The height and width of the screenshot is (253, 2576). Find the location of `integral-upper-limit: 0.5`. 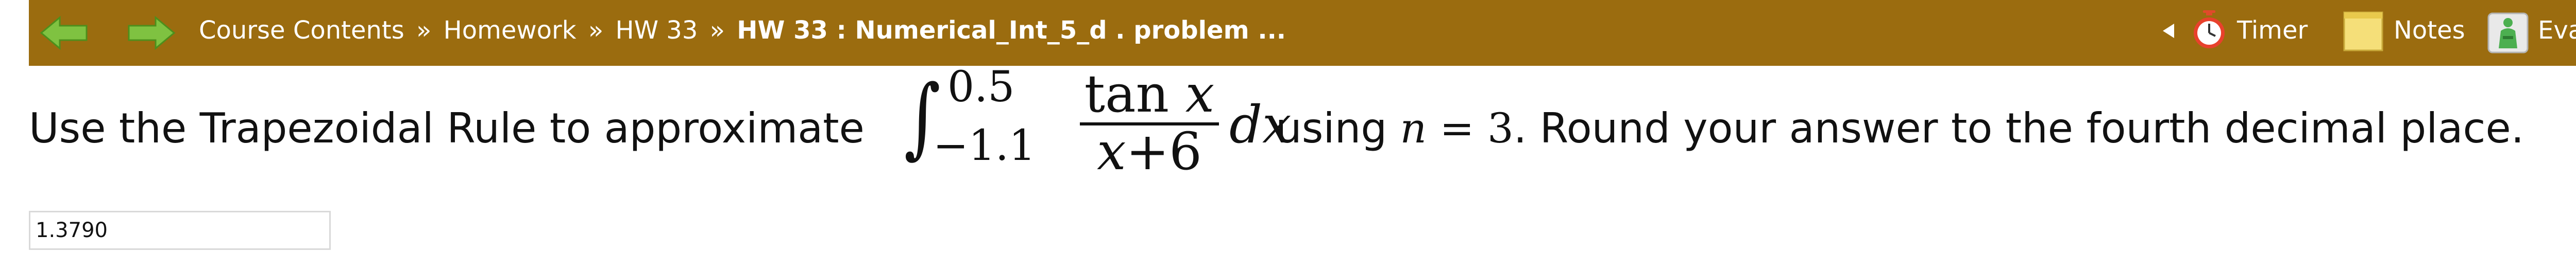

integral-upper-limit: 0.5 is located at coordinates (981, 88).